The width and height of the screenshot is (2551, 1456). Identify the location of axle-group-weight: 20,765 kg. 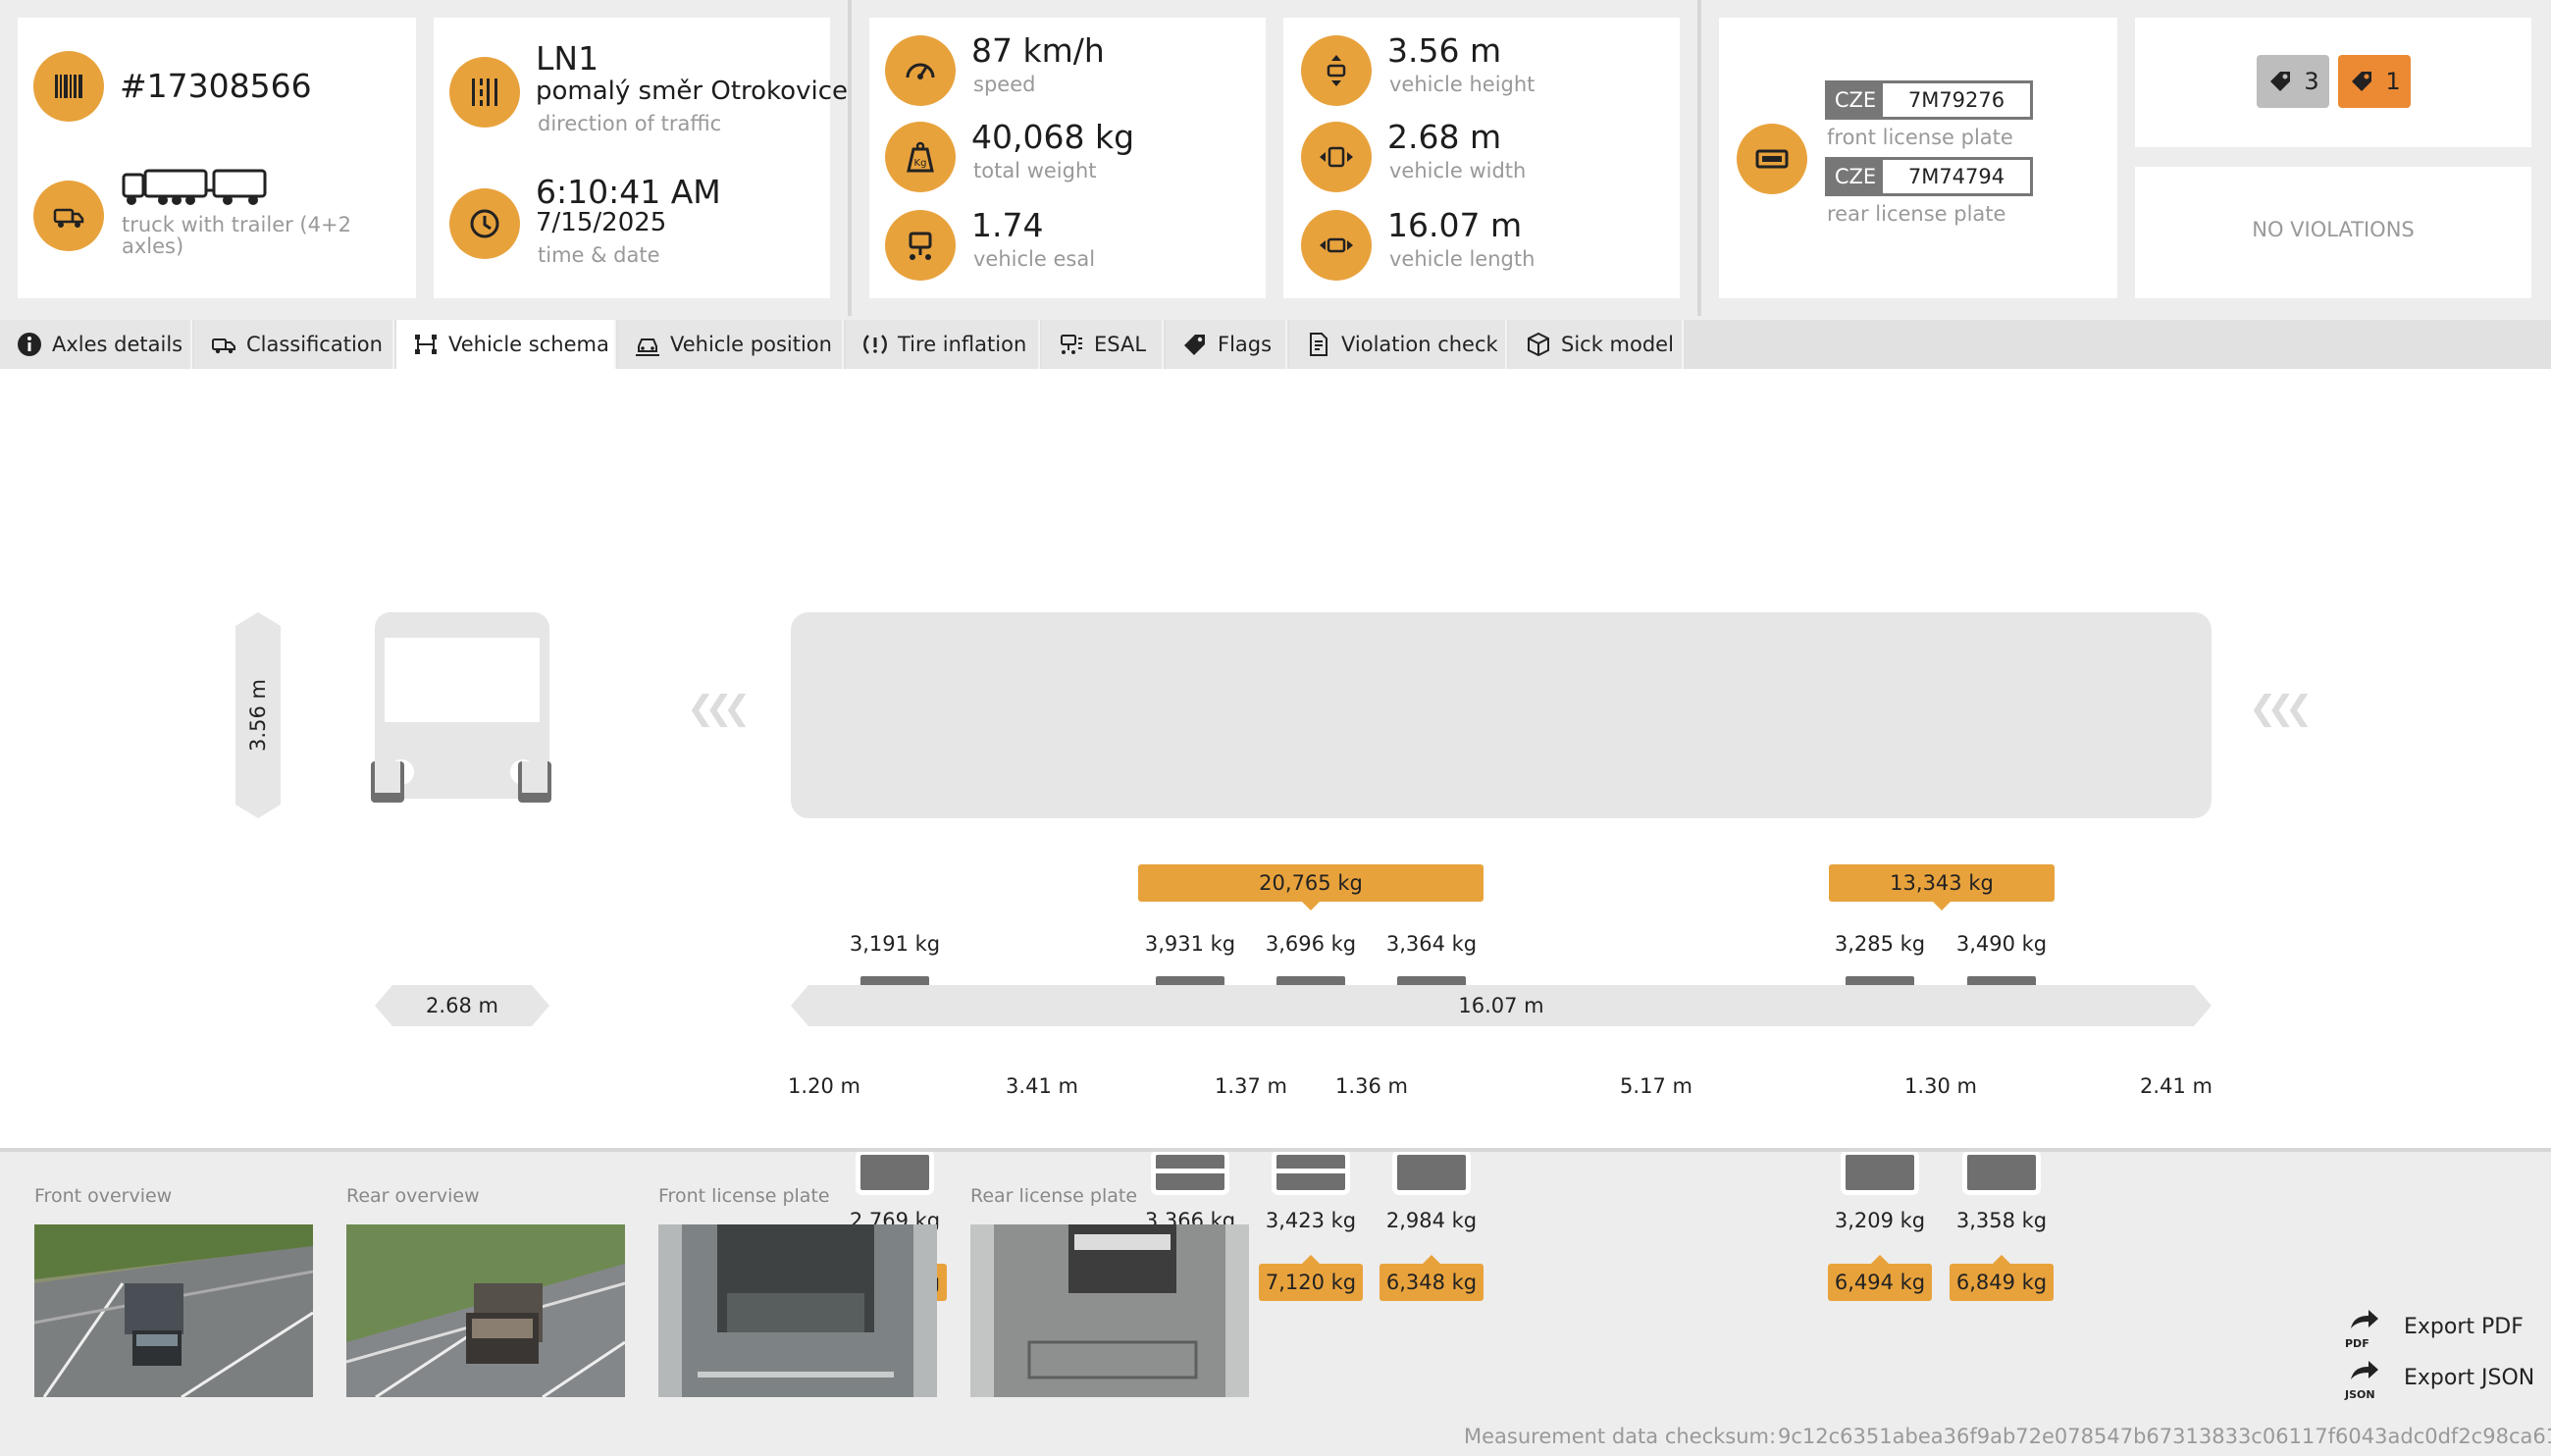
(1311, 887).